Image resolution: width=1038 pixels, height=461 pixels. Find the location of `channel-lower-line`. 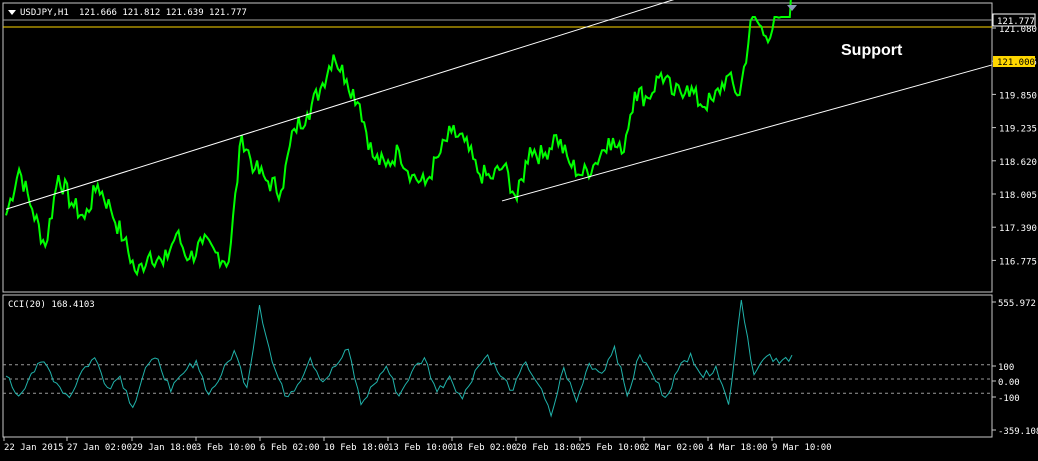

channel-lower-line is located at coordinates (747, 133).